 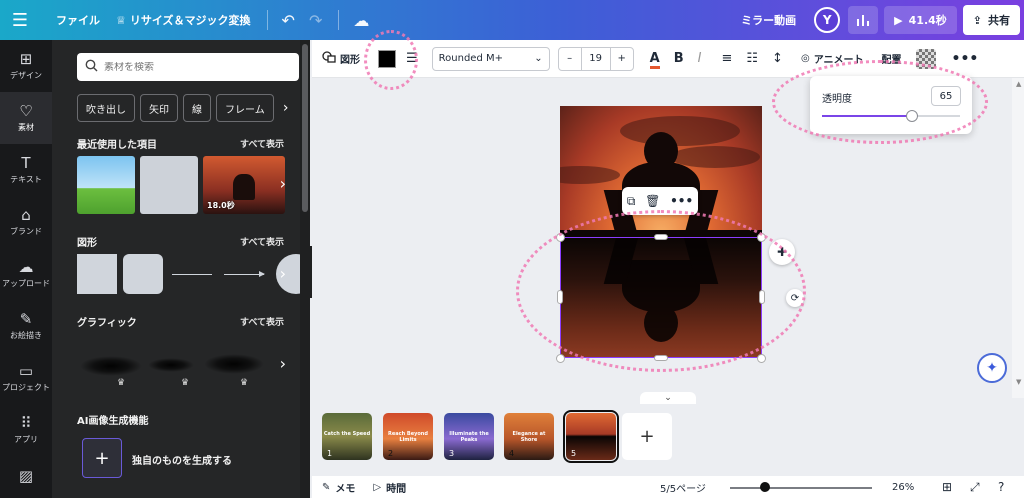 What do you see at coordinates (26, 118) in the screenshot?
I see `rail-item-elements: ♡ 素材` at bounding box center [26, 118].